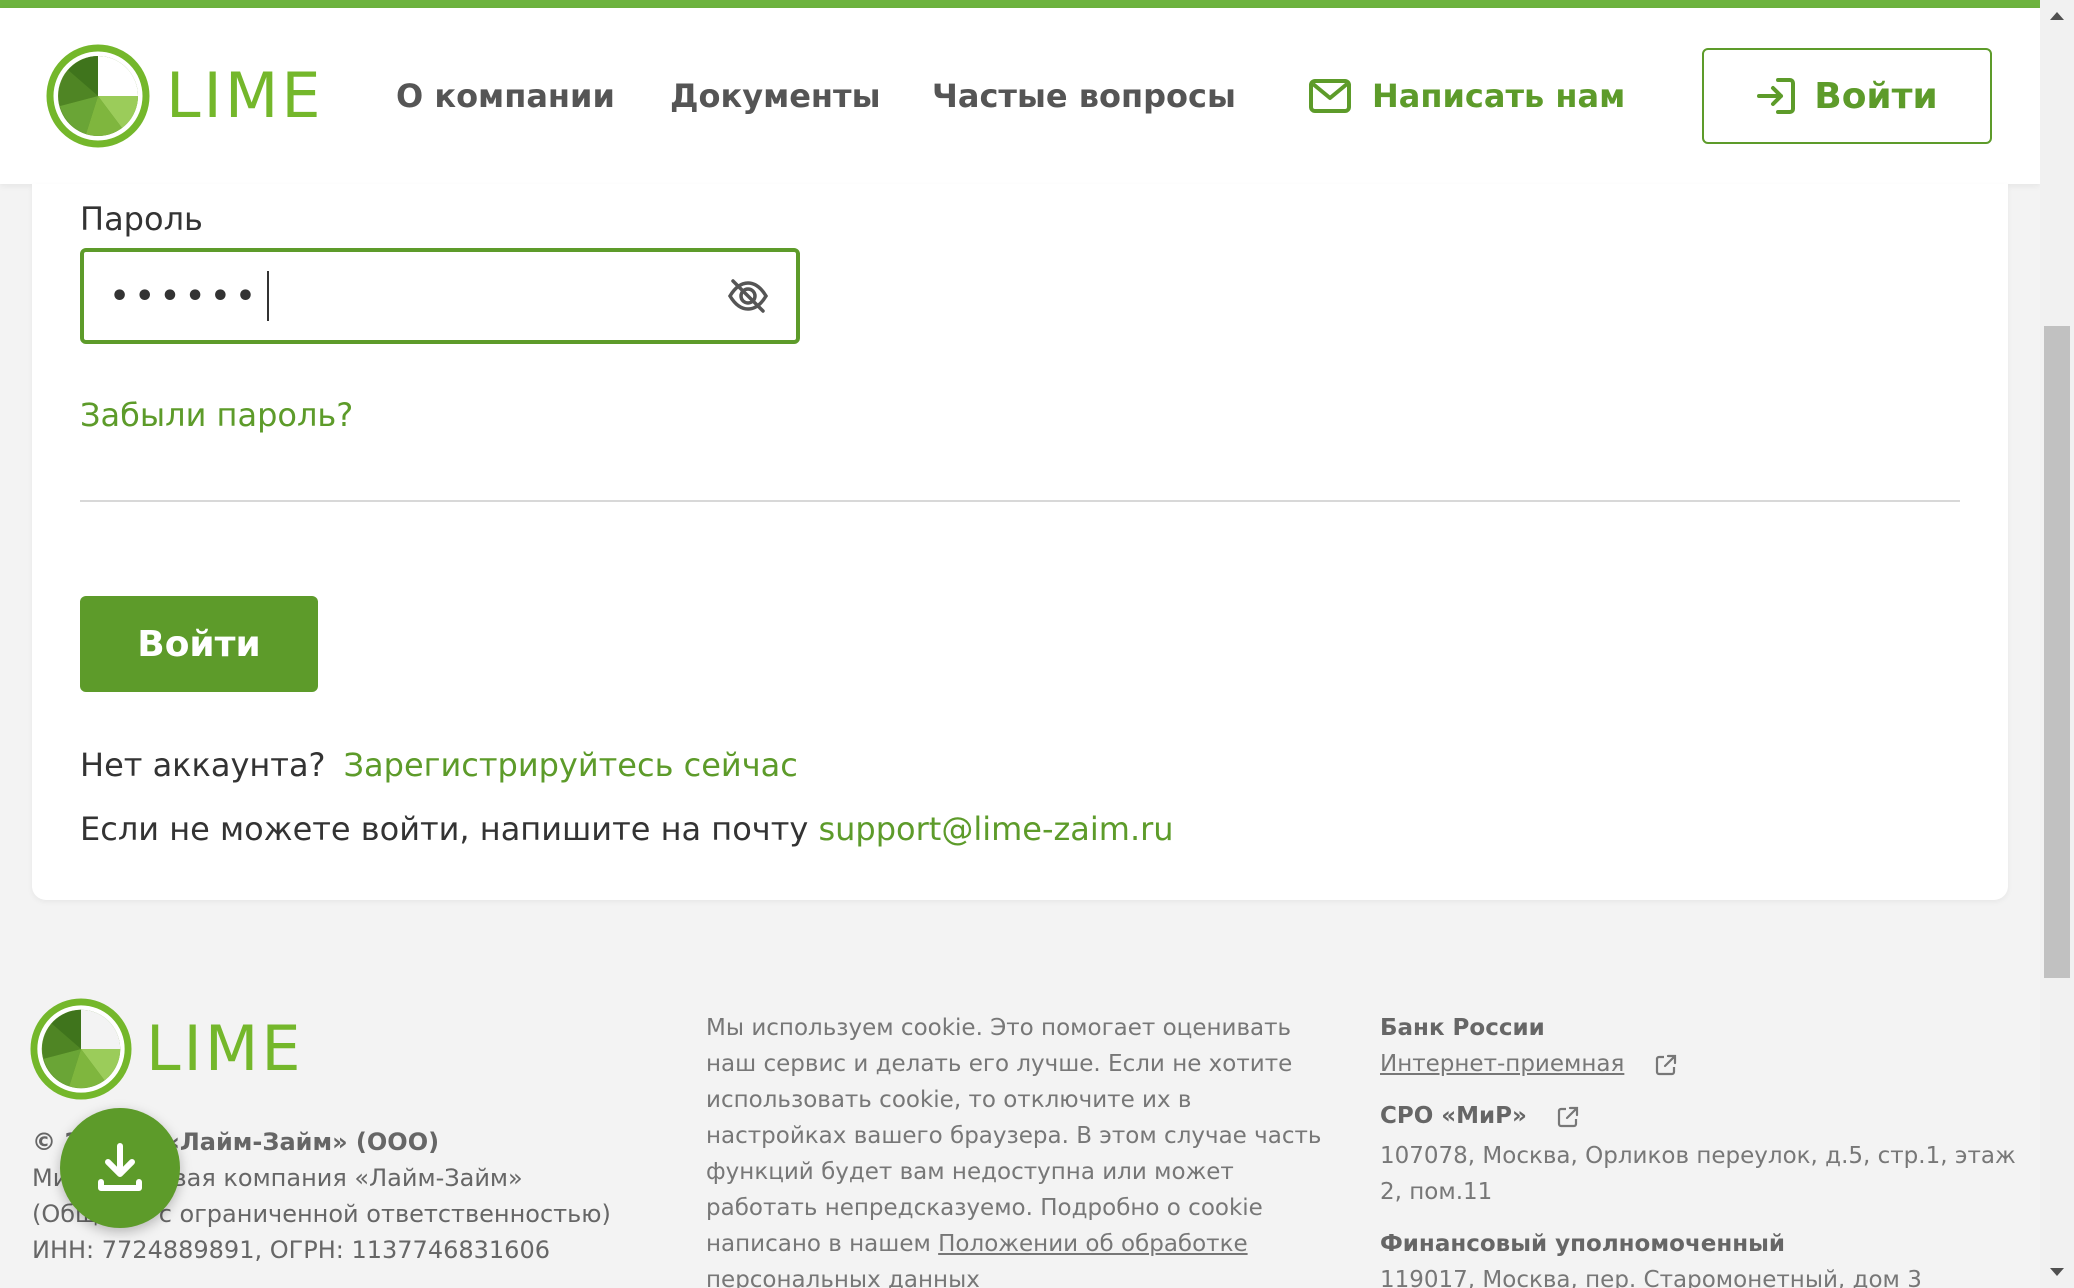 The height and width of the screenshot is (1288, 2074). I want to click on header-login-button: Войти, so click(1847, 96).